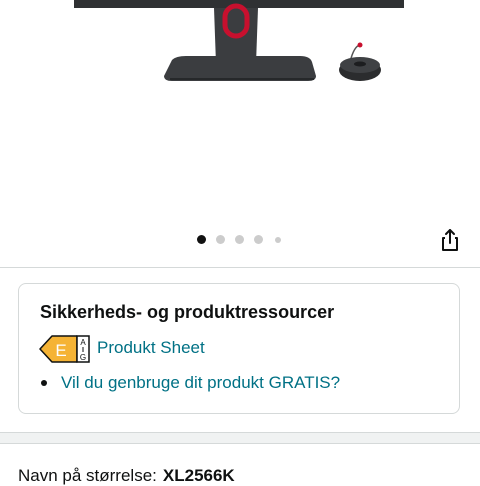 Image resolution: width=480 pixels, height=486 pixels. Describe the element at coordinates (240, 438) in the screenshot. I see `section-separator` at that location.